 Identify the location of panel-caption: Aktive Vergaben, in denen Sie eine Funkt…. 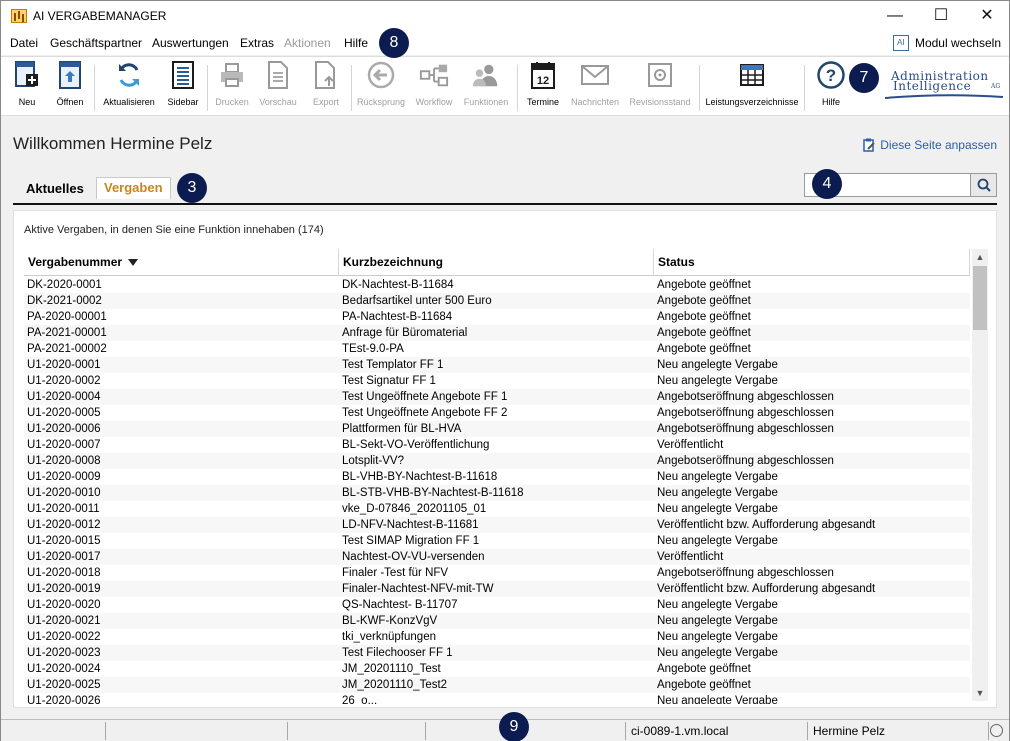
(174, 230).